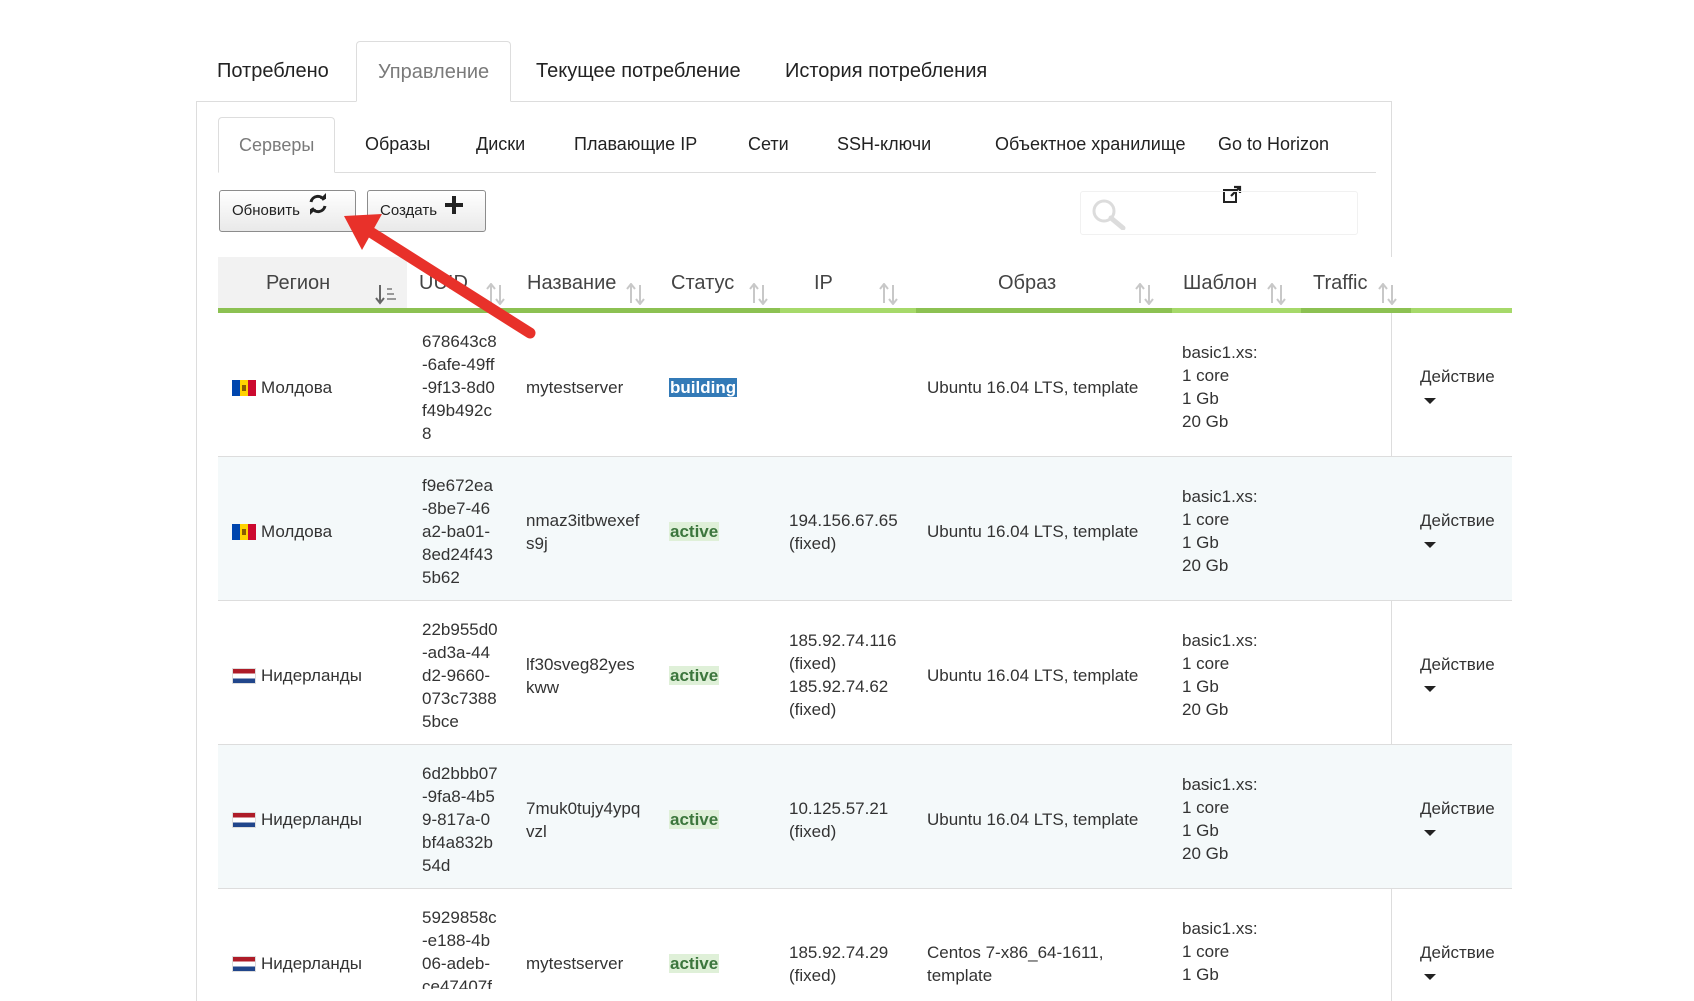 This screenshot has height=1001, width=1694. What do you see at coordinates (397, 144) in the screenshot?
I see `subtab-images: Образы` at bounding box center [397, 144].